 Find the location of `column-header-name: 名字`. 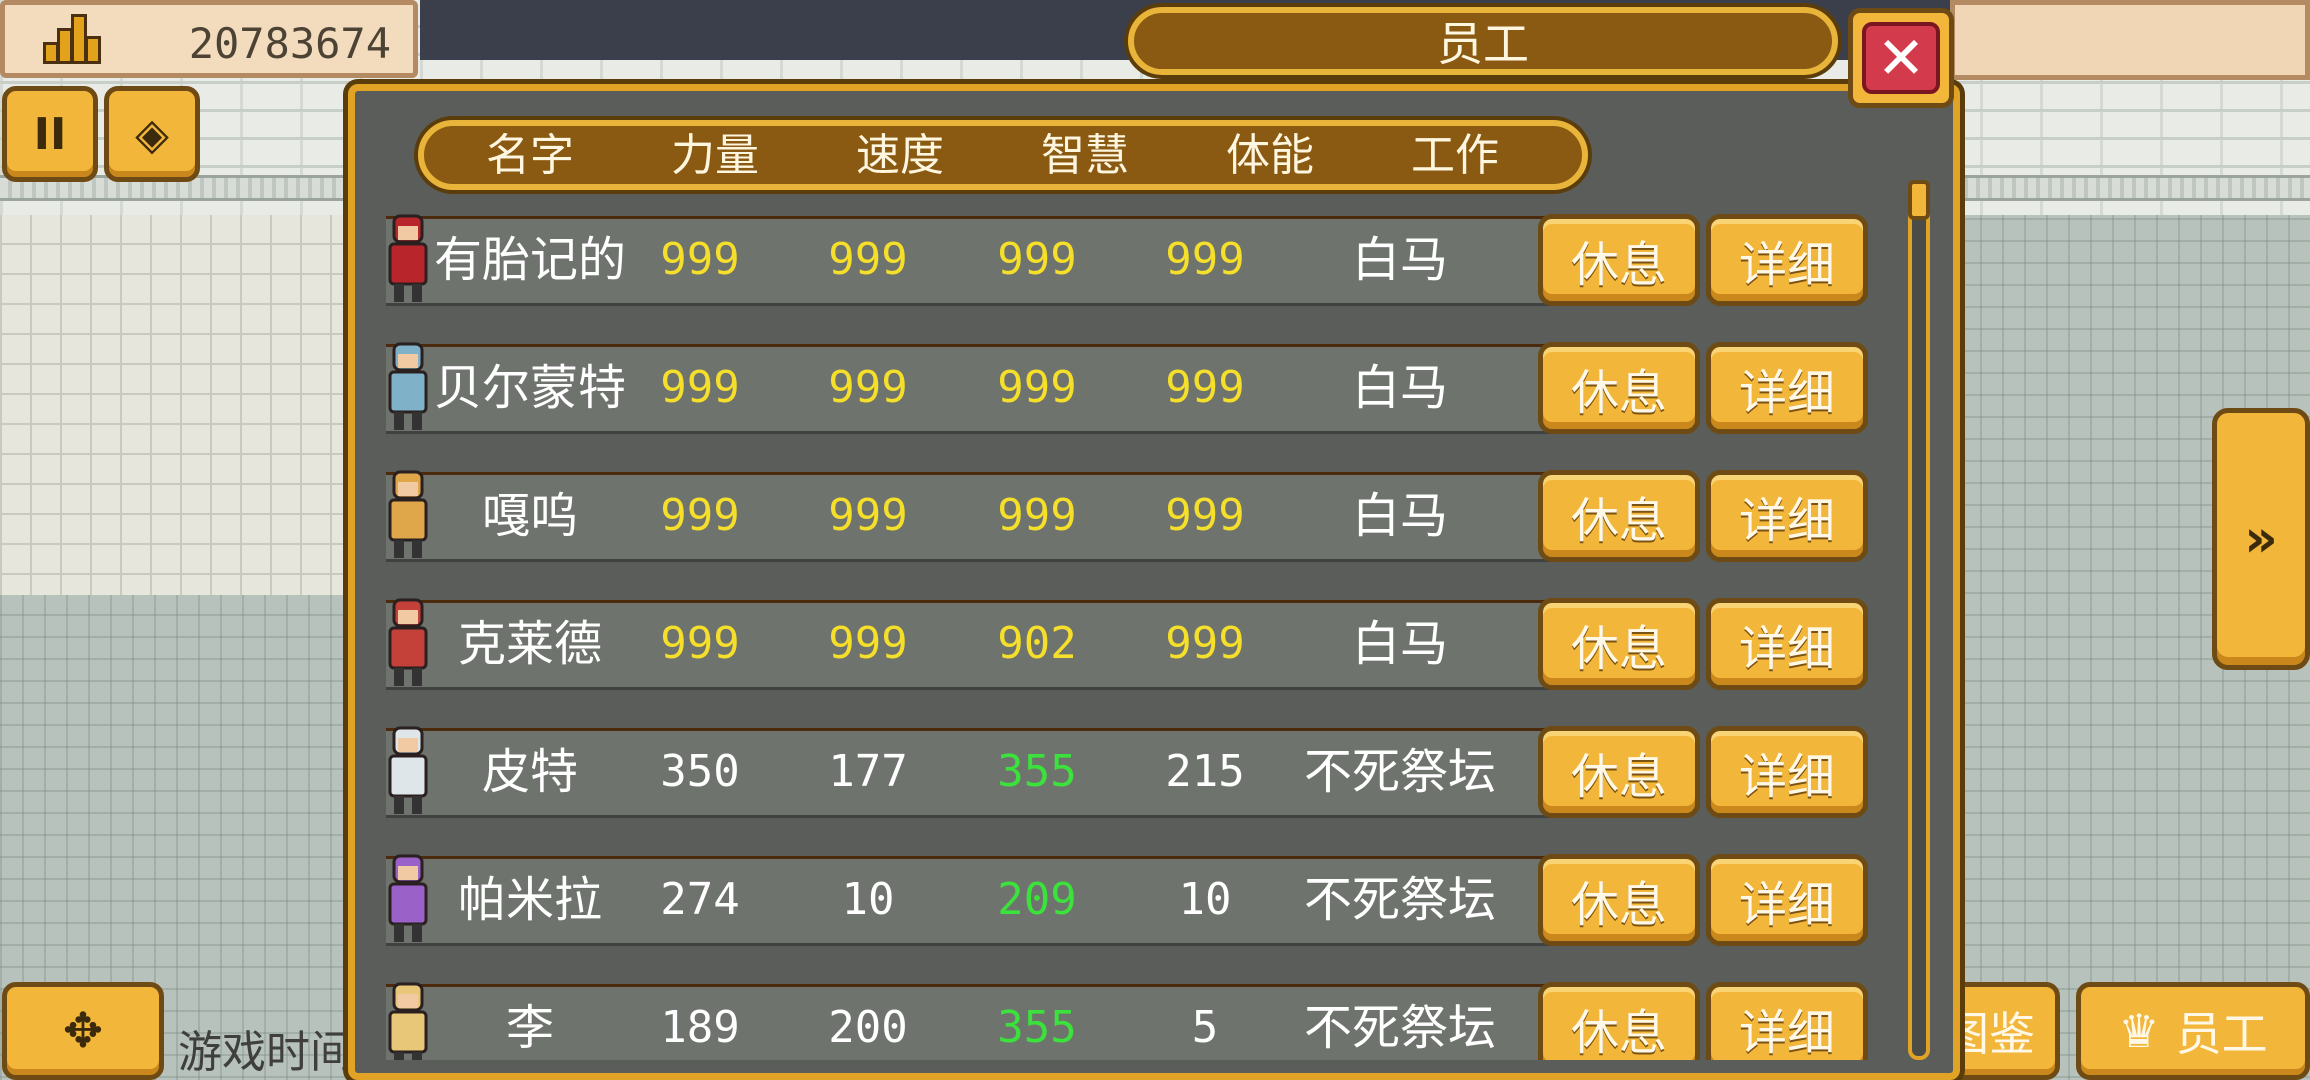

column-header-name: 名字 is located at coordinates (530, 155).